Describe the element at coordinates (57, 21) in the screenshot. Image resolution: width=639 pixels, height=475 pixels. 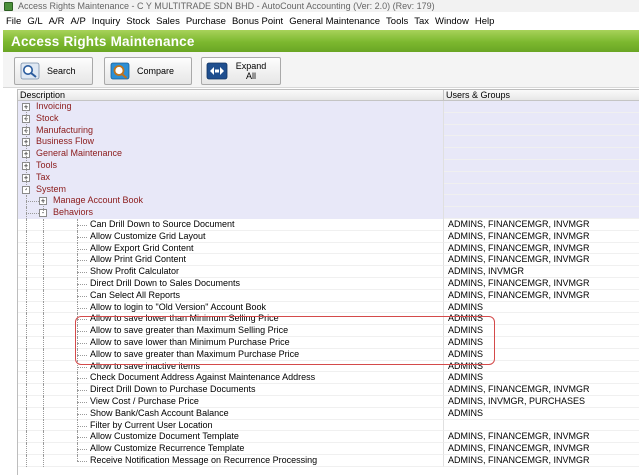
I see `menu-a-r: A/R` at that location.